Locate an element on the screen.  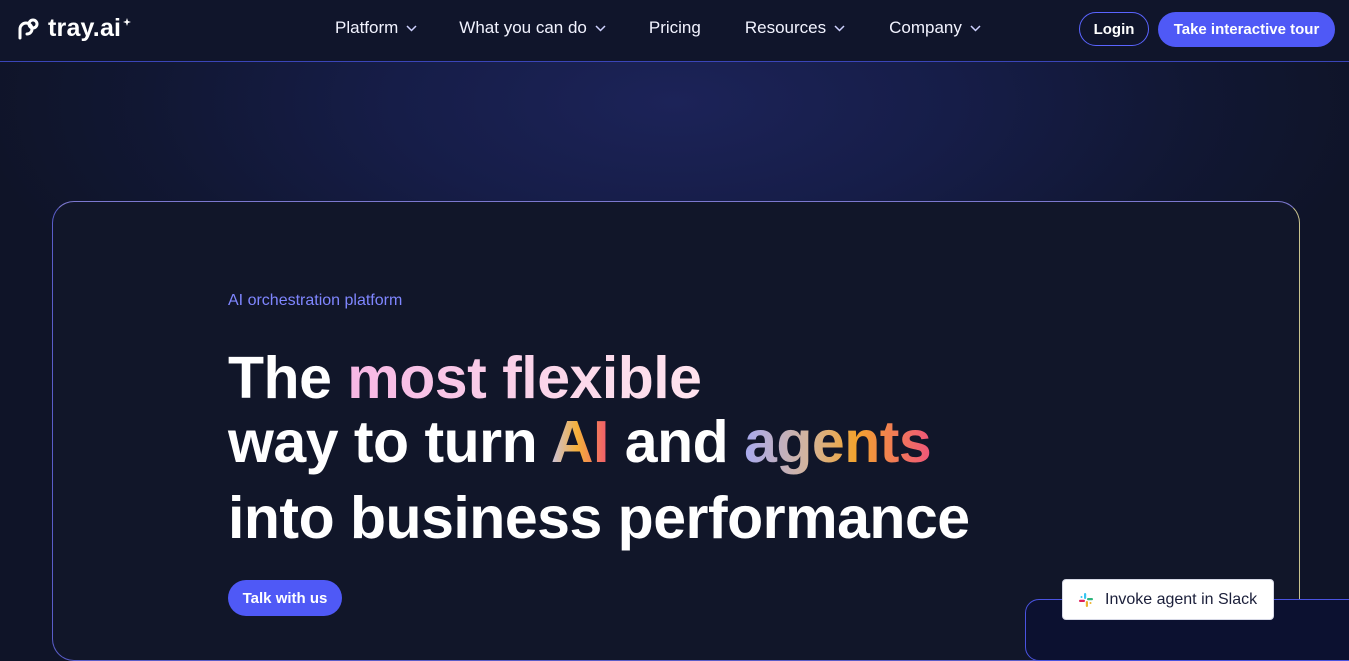
nav-item-label: Resources is located at coordinates (785, 27).